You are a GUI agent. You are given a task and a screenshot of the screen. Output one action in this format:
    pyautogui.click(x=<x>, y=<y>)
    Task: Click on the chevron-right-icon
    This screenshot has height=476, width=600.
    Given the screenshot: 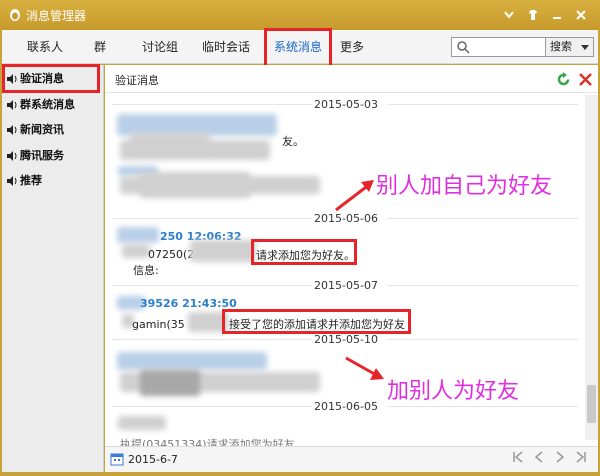 What is the action you would take?
    pyautogui.click(x=560, y=457)
    